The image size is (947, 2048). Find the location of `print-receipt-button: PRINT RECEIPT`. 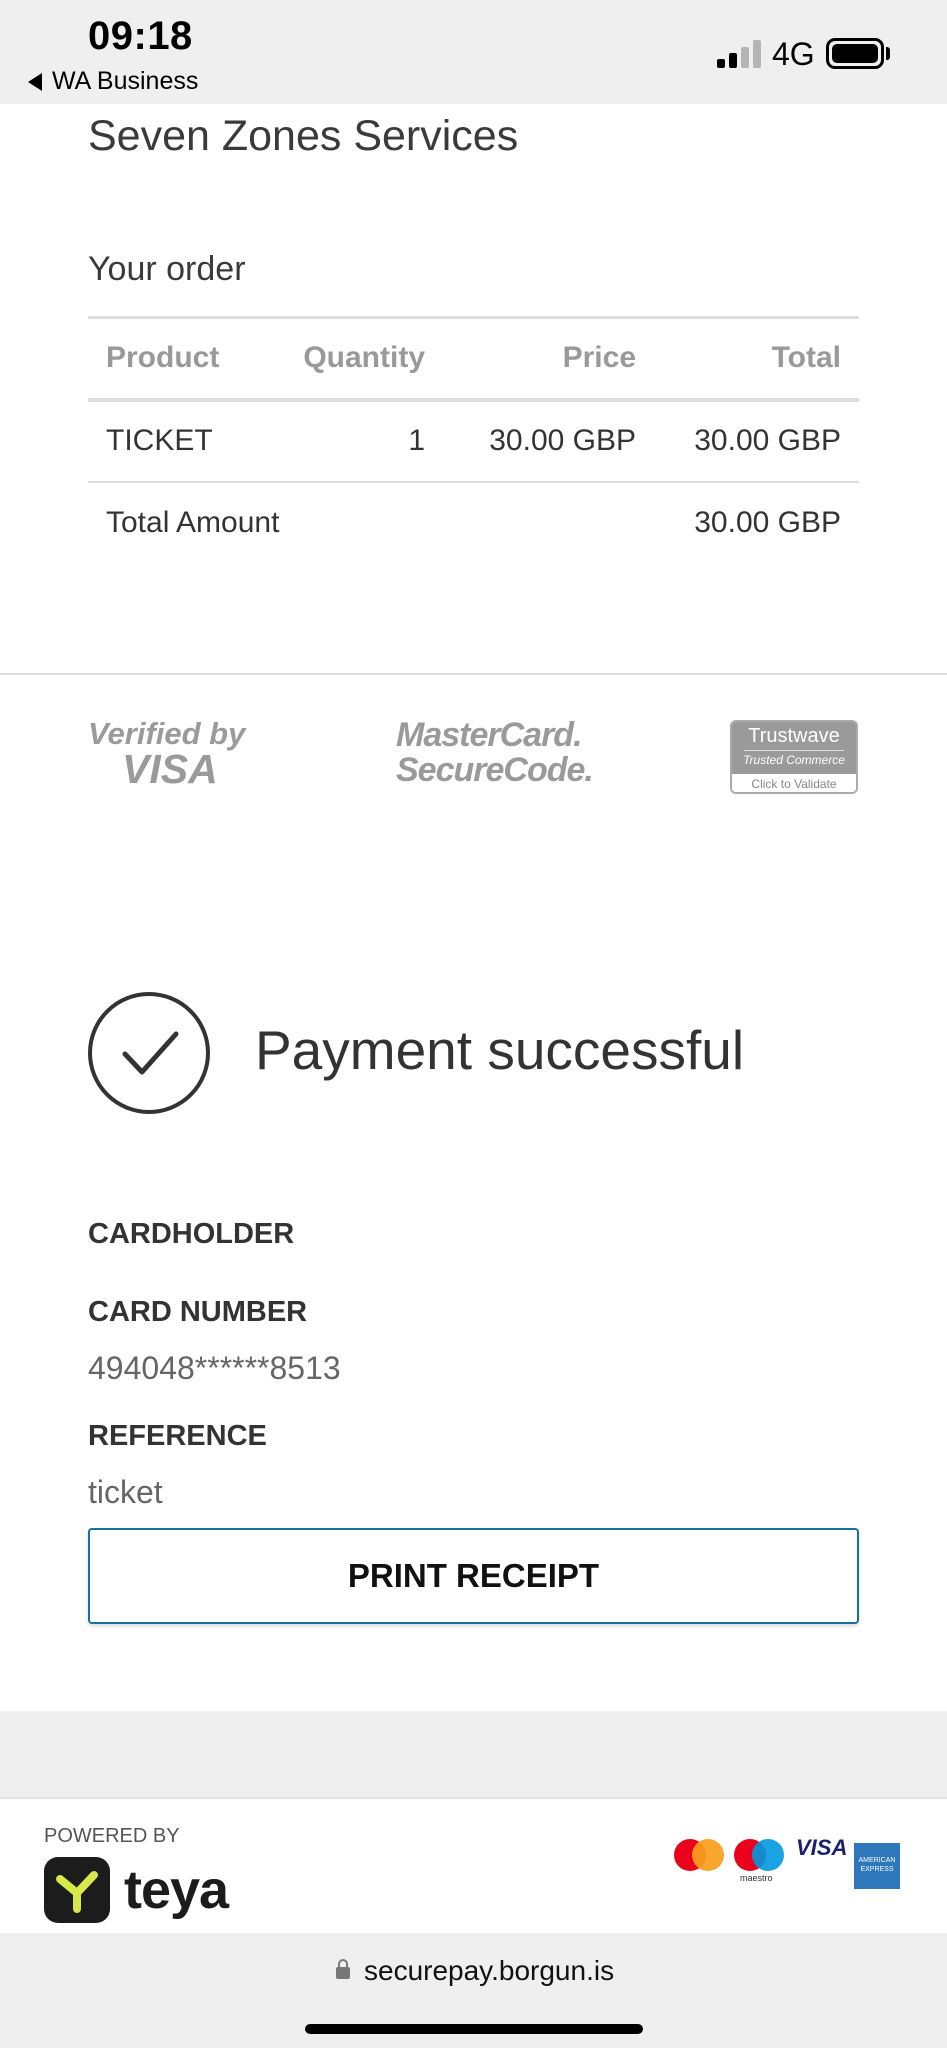

print-receipt-button: PRINT RECEIPT is located at coordinates (473, 1576).